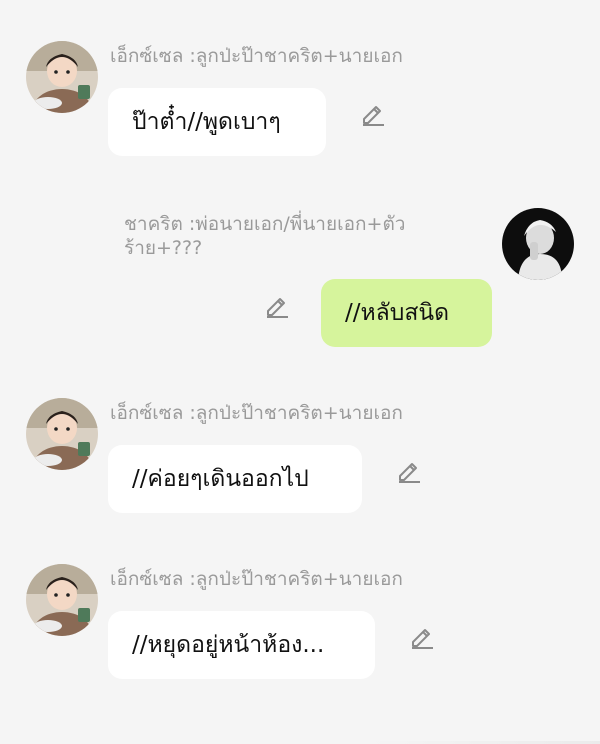 The width and height of the screenshot is (600, 744). I want to click on message-bubble: //หลับสนิด, so click(406, 313).